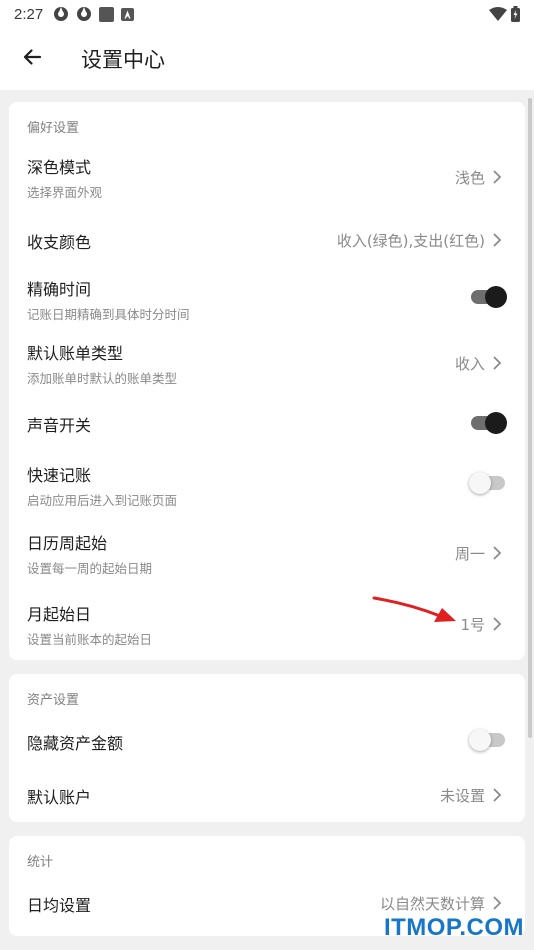  I want to click on annotation-arrow, so click(414, 609).